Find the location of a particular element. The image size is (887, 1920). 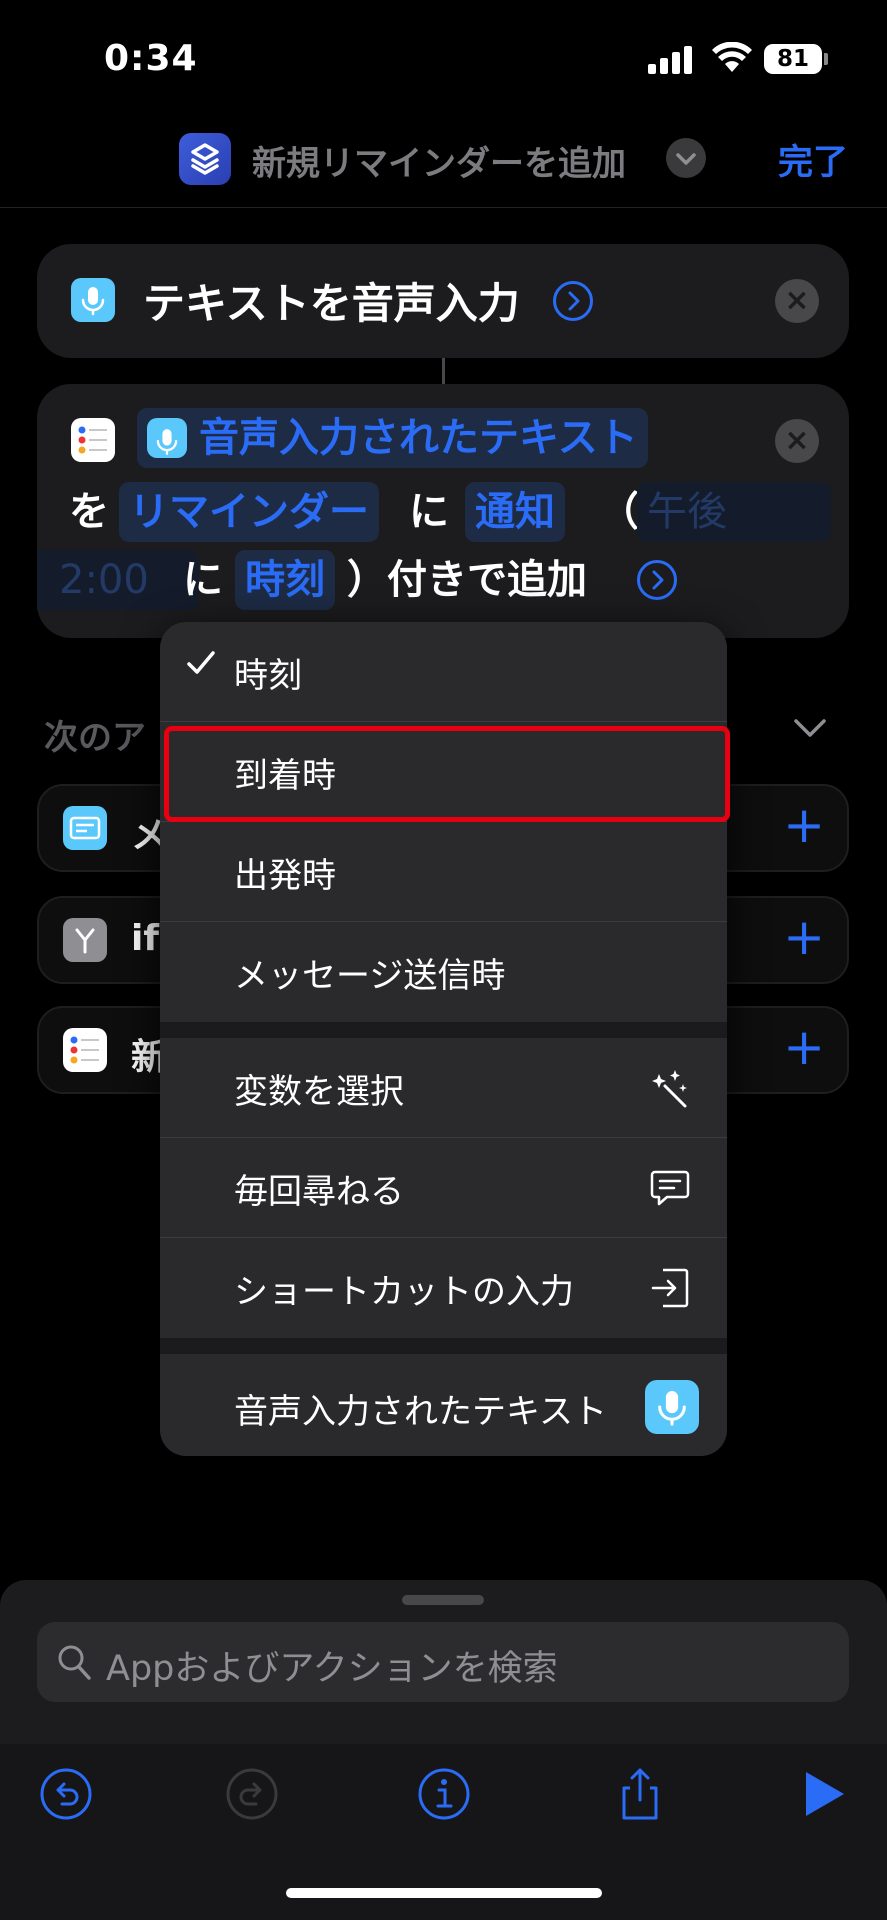

menu-item-label: 音声入力されたテキスト is located at coordinates (420, 1412).